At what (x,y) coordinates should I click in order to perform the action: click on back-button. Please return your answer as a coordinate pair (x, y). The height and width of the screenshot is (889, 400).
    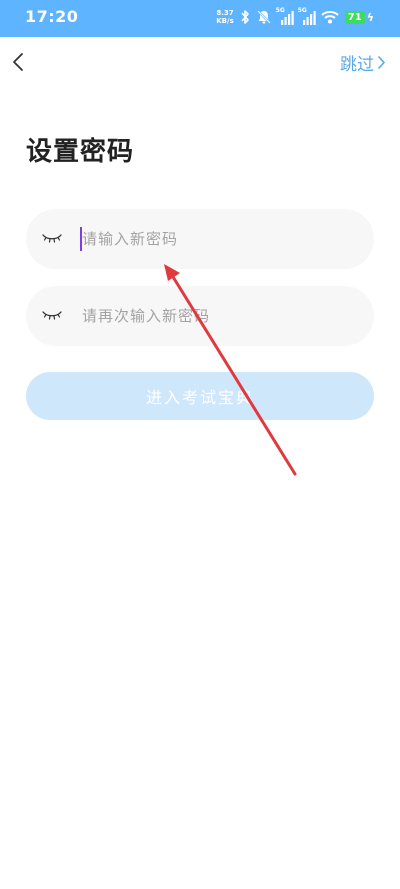
    Looking at the image, I should click on (18, 62).